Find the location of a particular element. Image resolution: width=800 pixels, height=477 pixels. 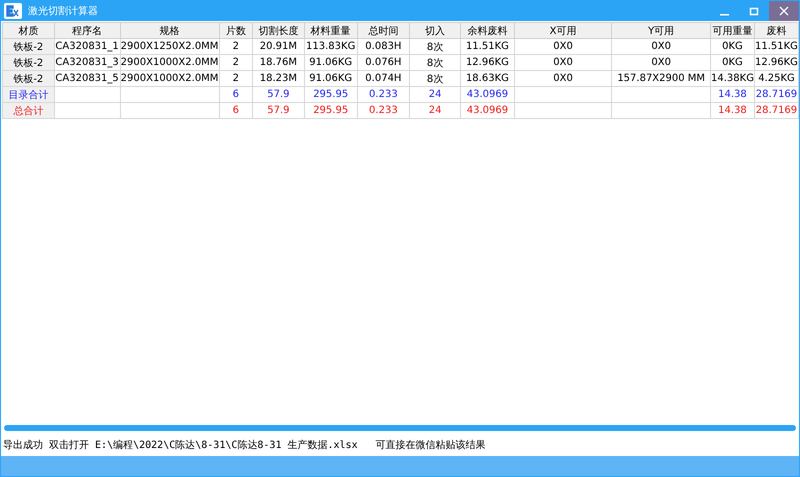

table-cell: 18.63KG is located at coordinates (487, 78).